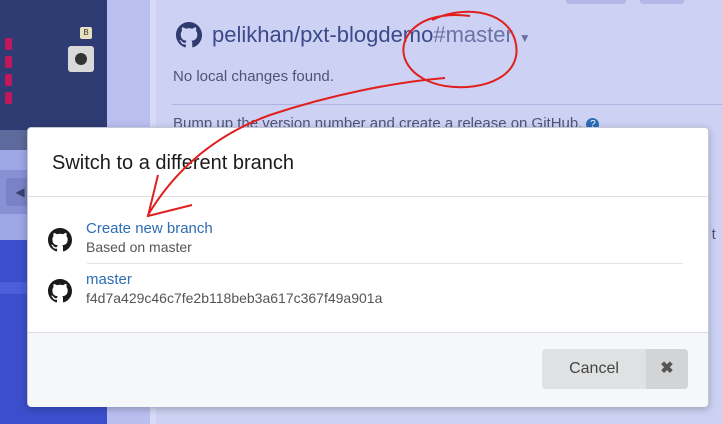  What do you see at coordinates (472, 34) in the screenshot?
I see `branch-selector: #master` at bounding box center [472, 34].